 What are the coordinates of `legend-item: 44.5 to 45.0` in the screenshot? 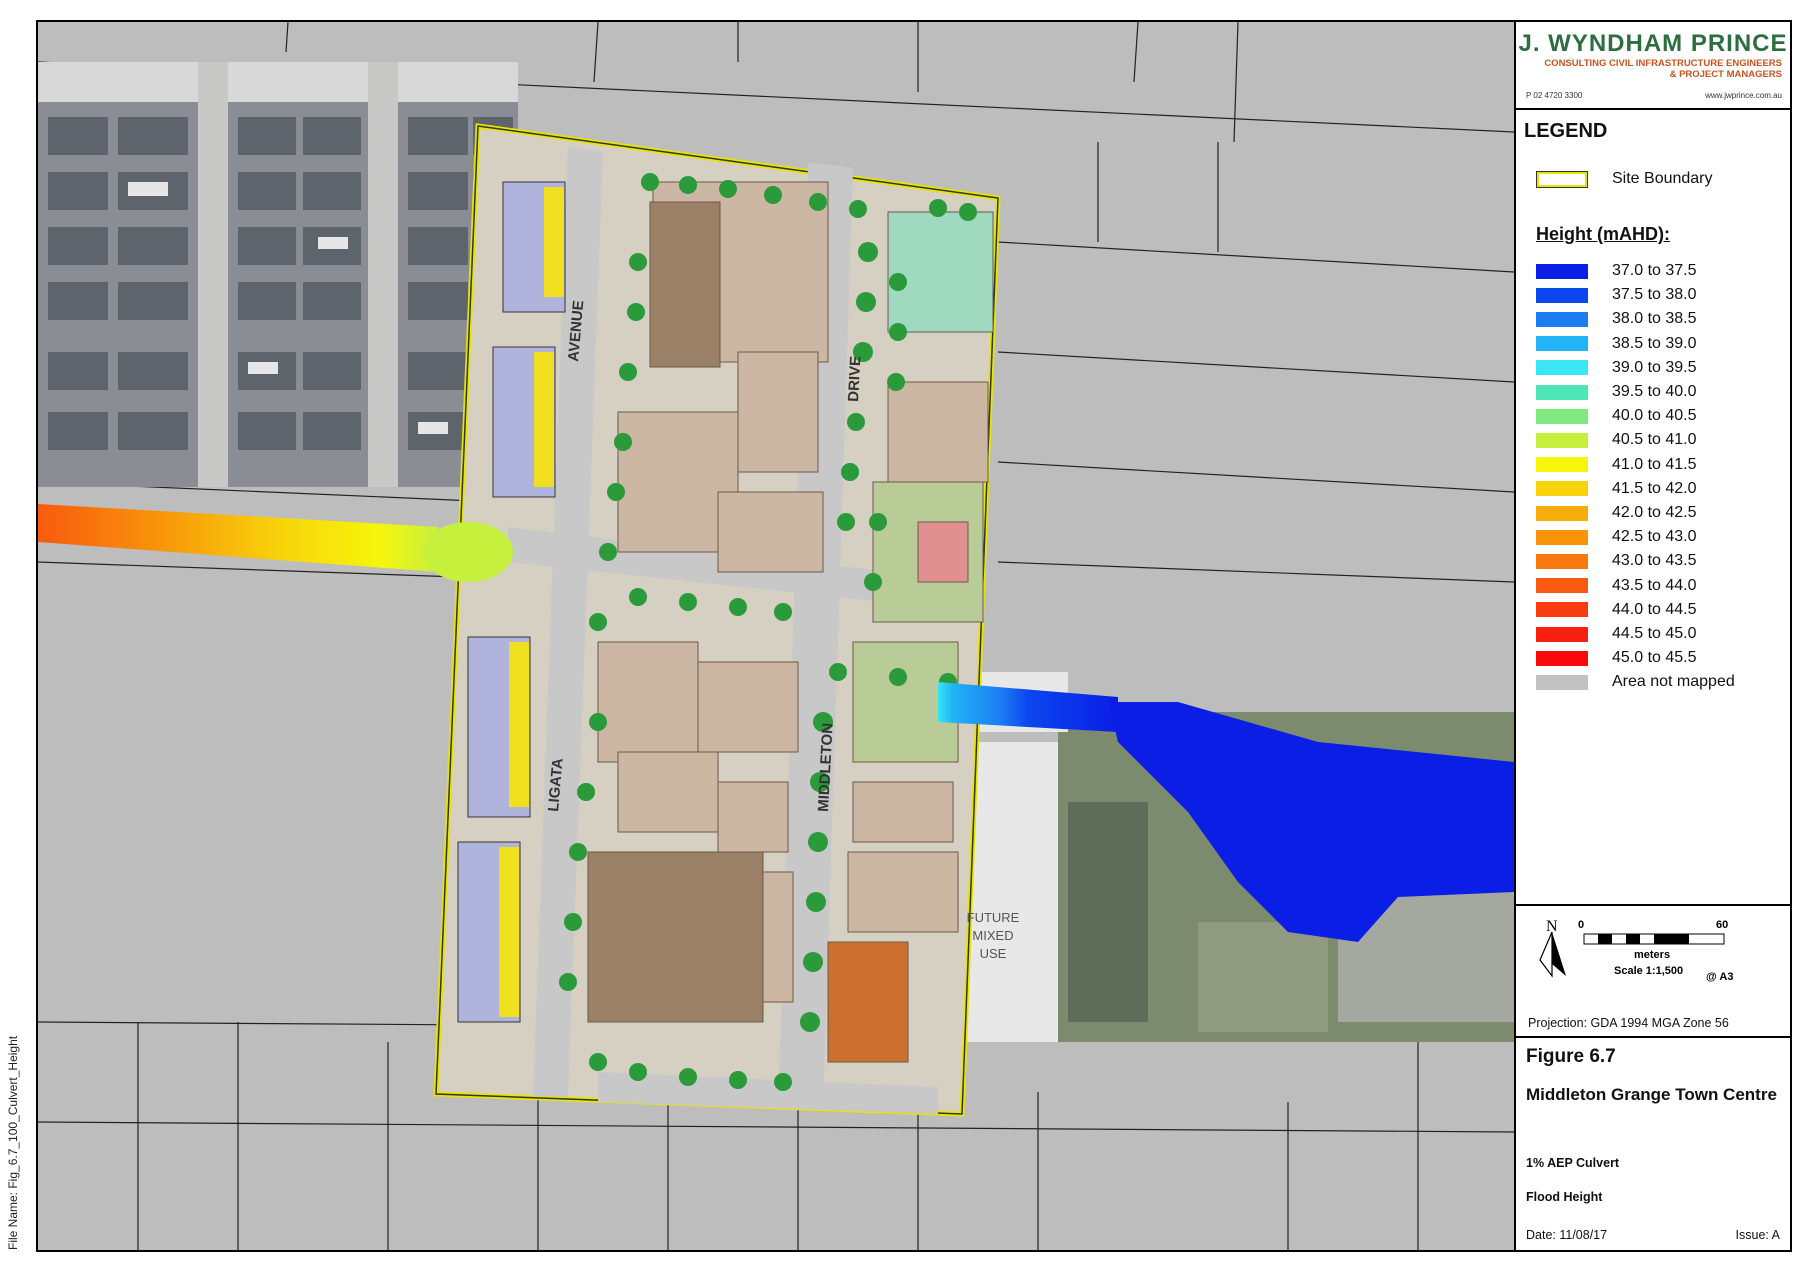 It's located at (1616, 634).